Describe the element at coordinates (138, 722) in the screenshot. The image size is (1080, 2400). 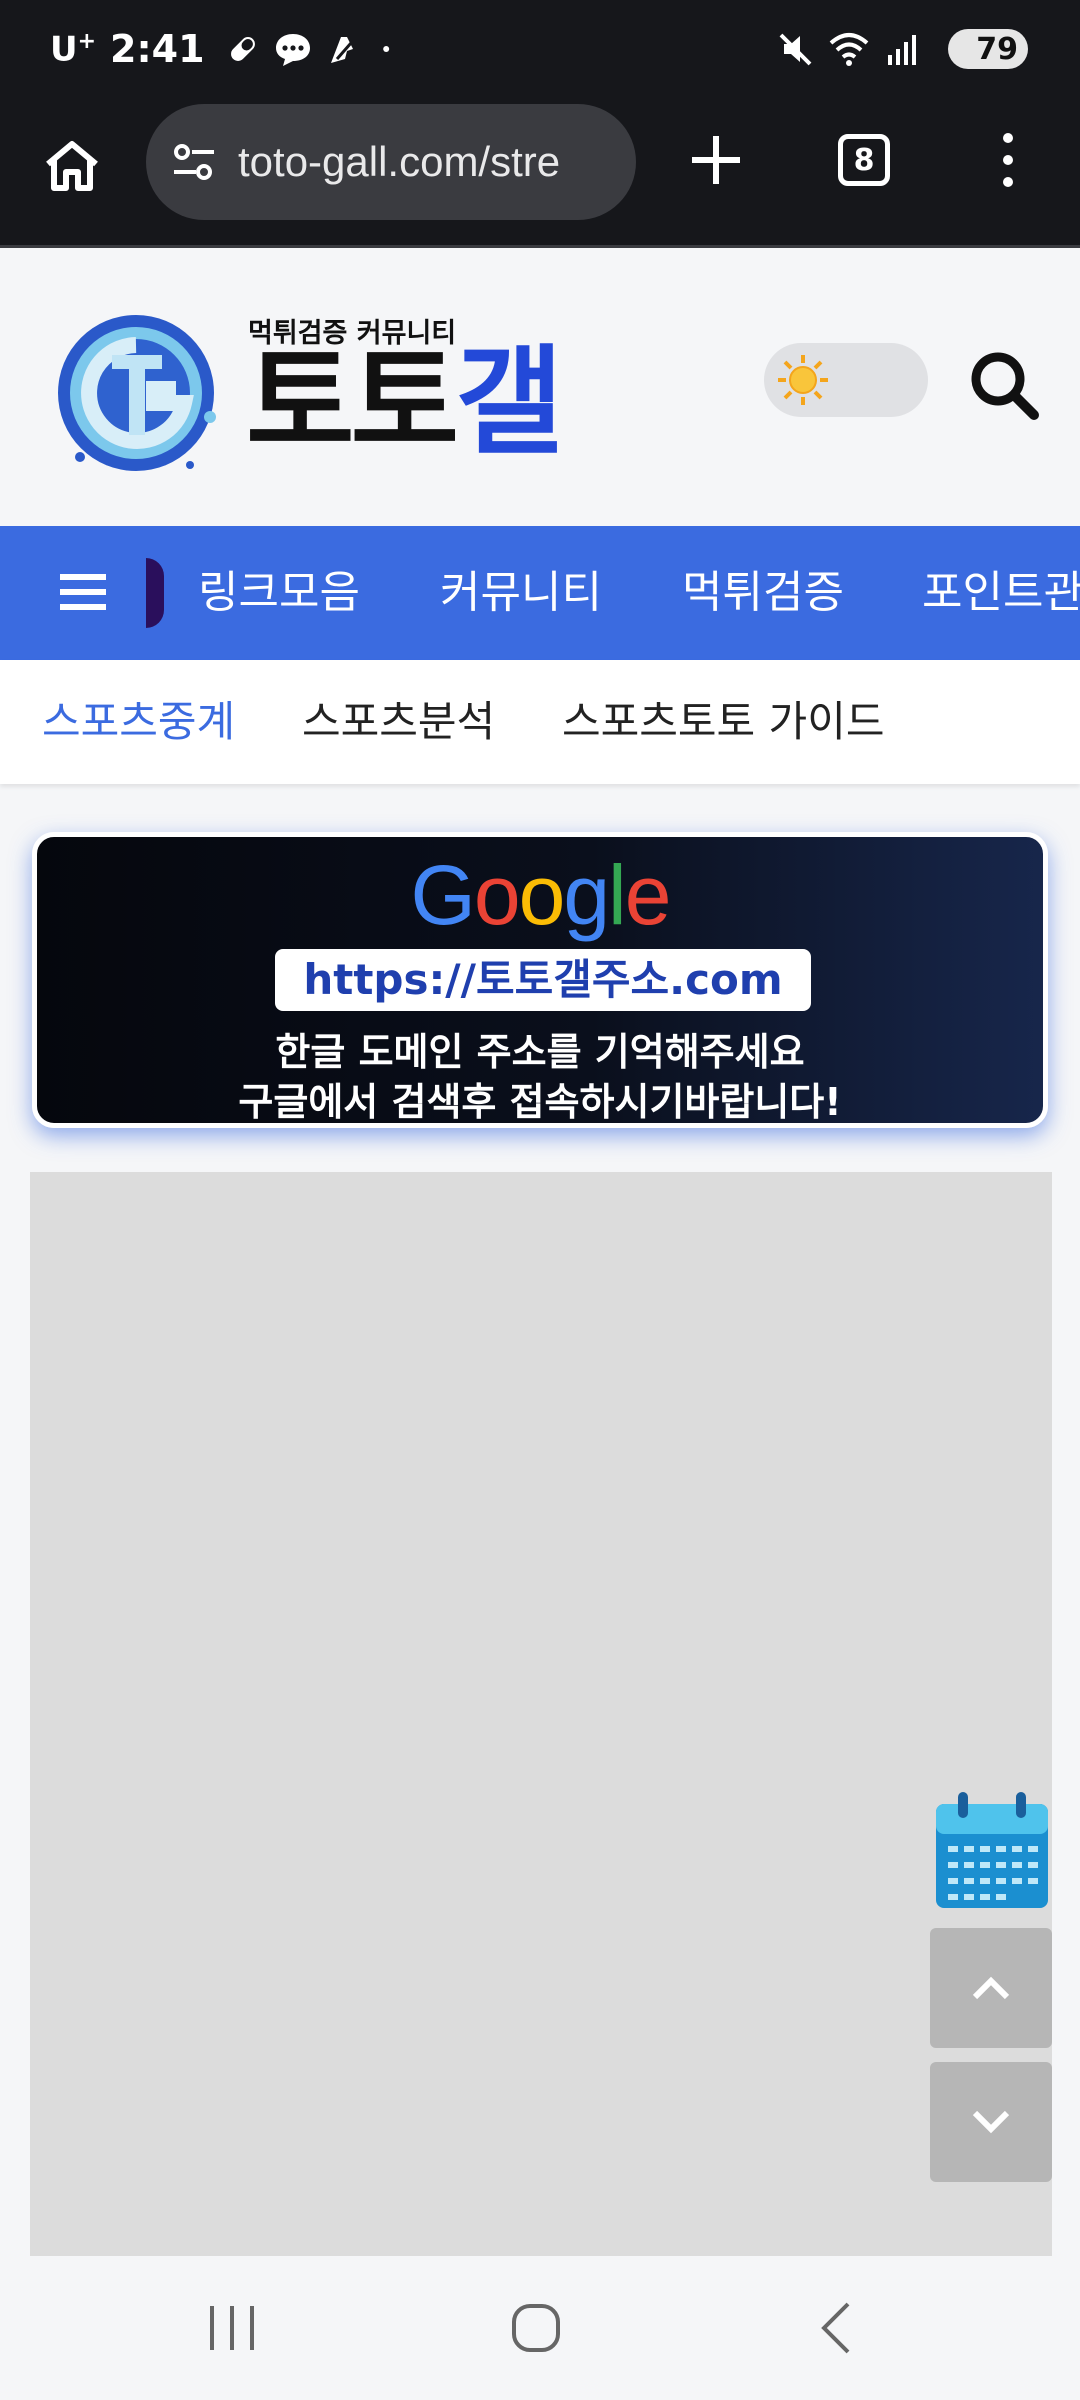
I see `sub-nav-sports-broadcast: 스포츠중계` at that location.